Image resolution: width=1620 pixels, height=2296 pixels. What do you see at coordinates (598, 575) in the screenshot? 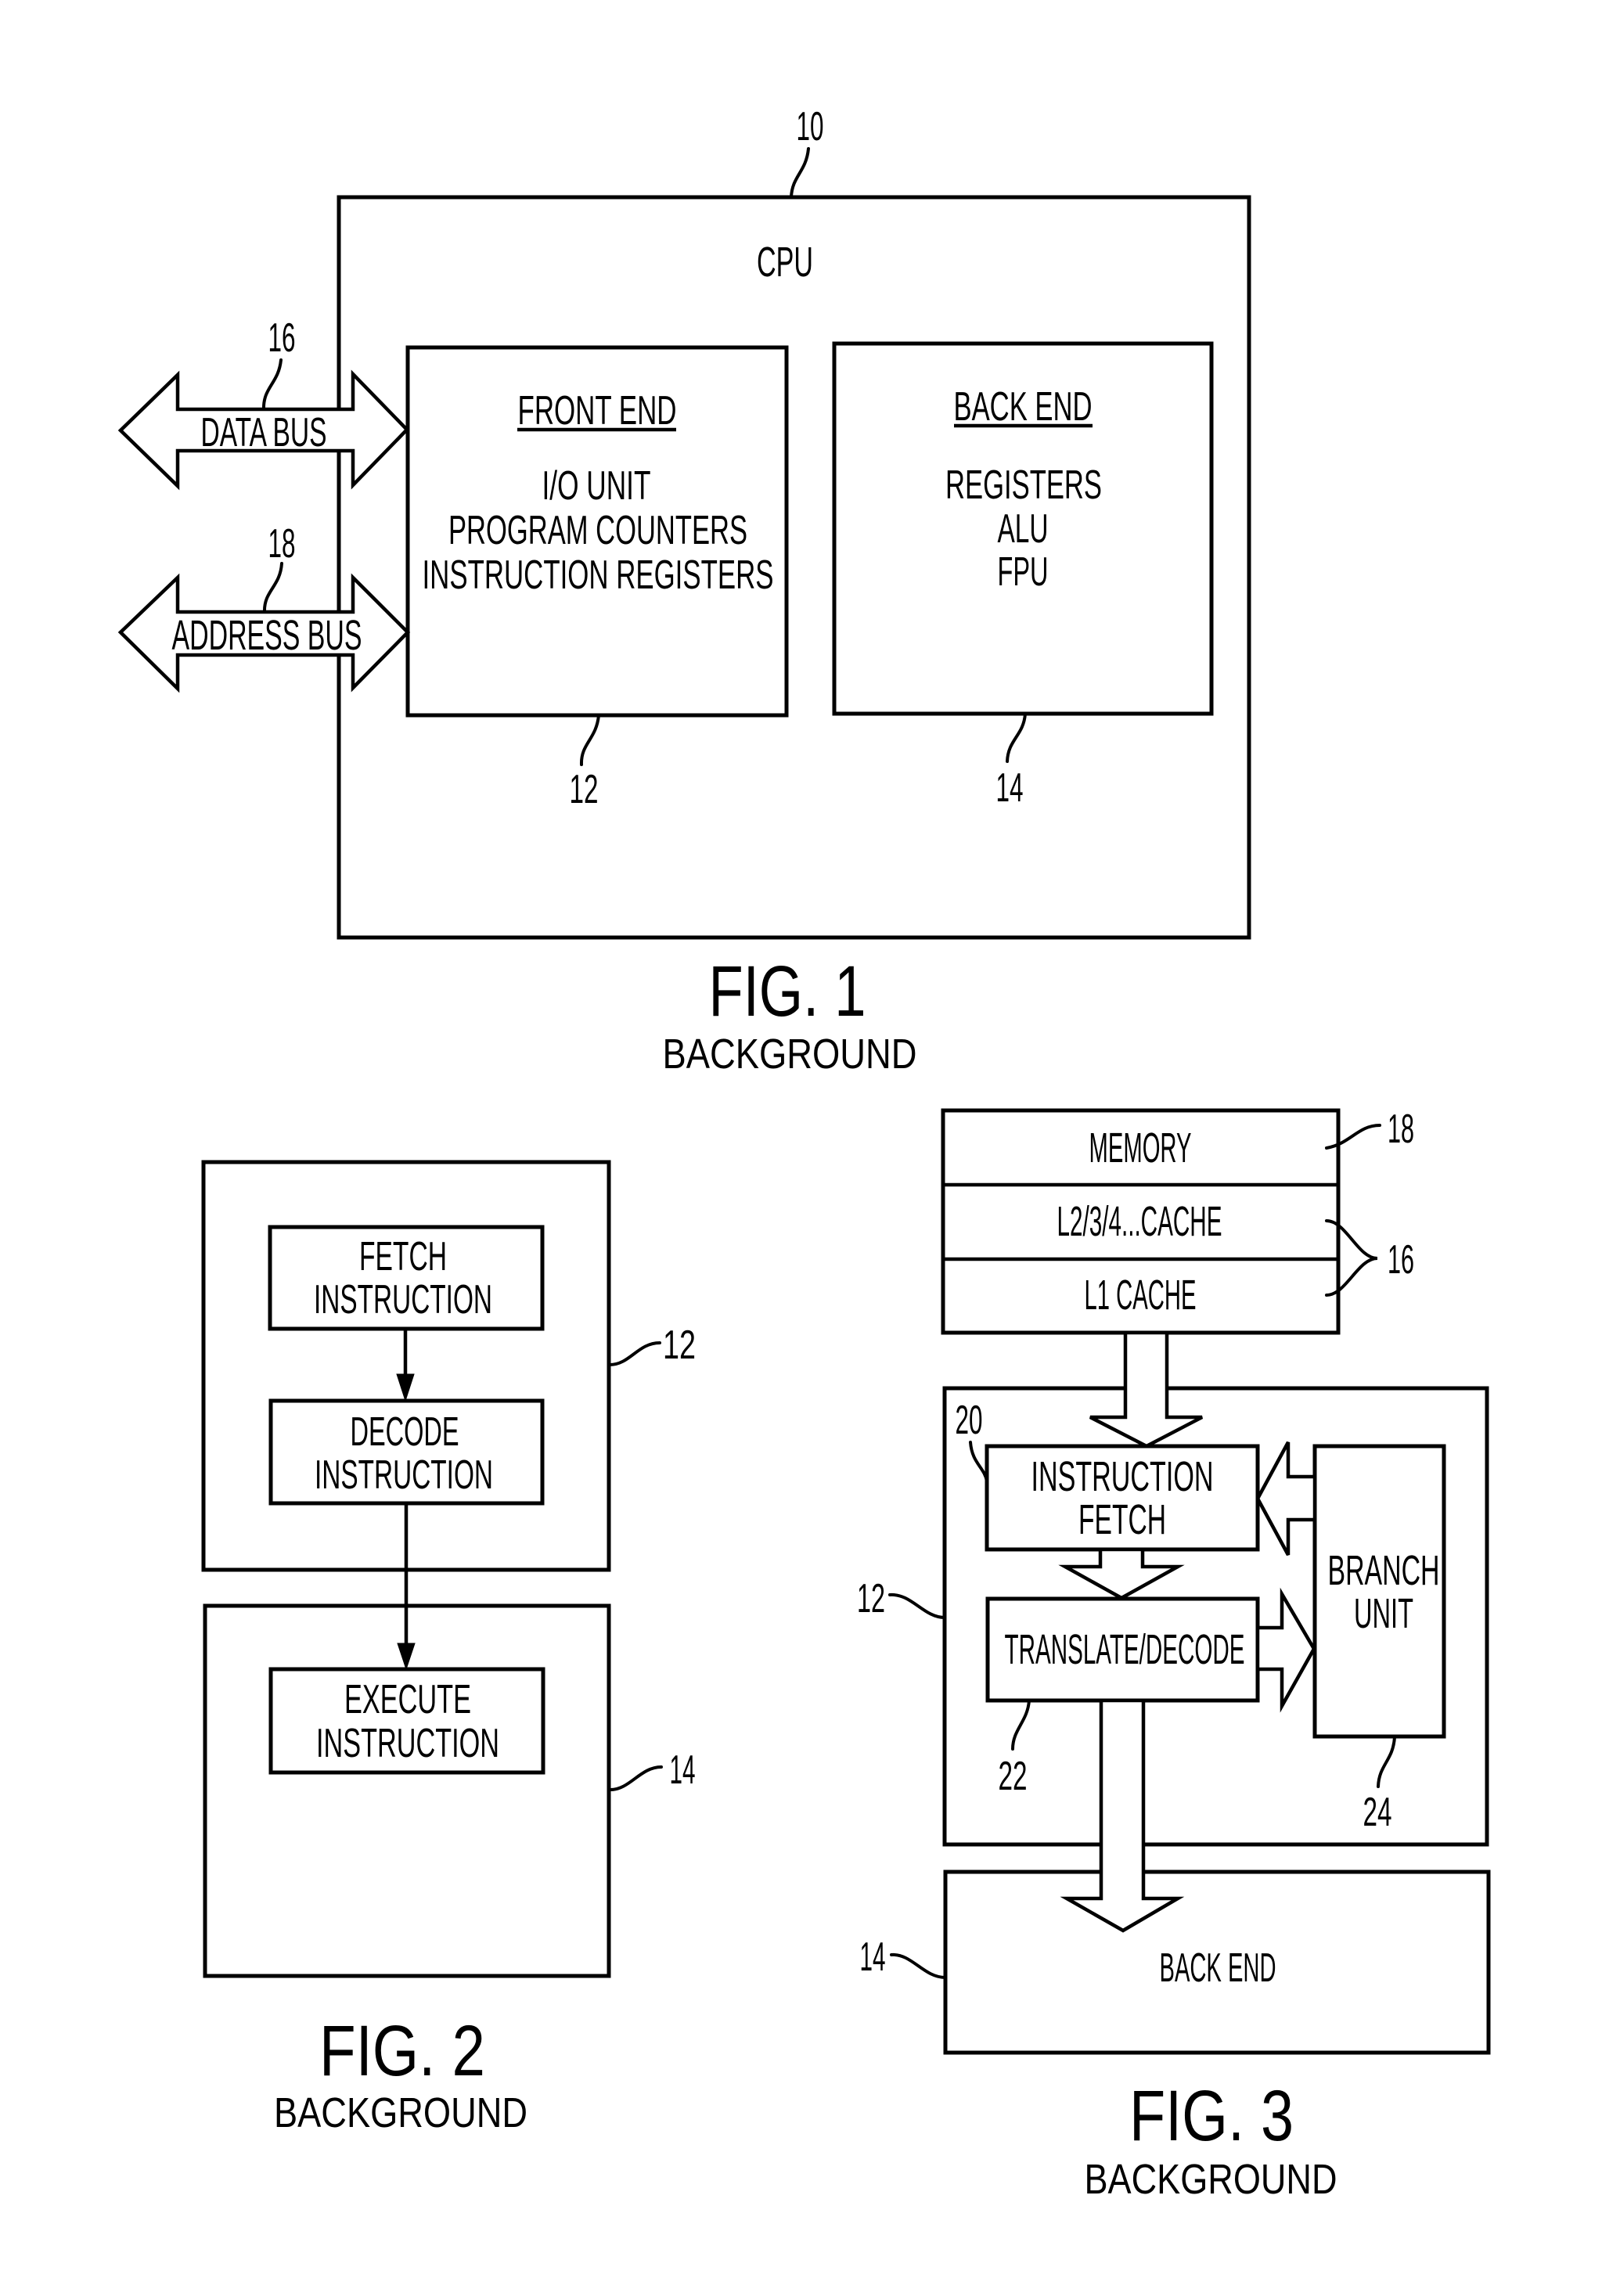
I see `front-end-line-3: INSTRUCTION REGISTERS` at bounding box center [598, 575].